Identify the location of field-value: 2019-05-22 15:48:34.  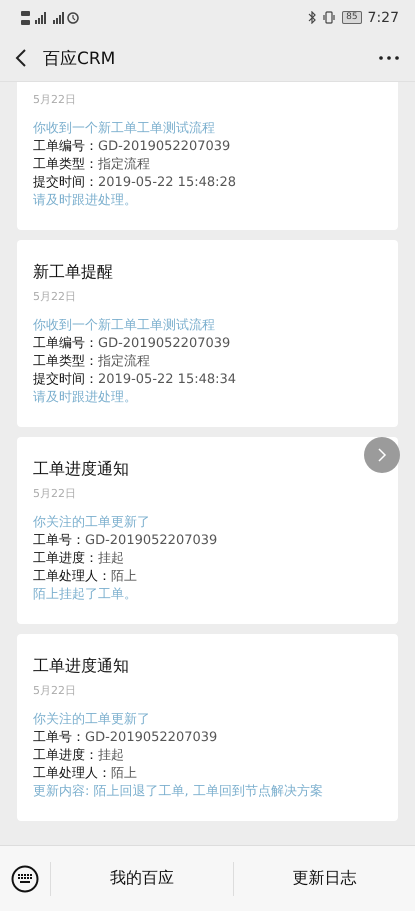
(167, 379).